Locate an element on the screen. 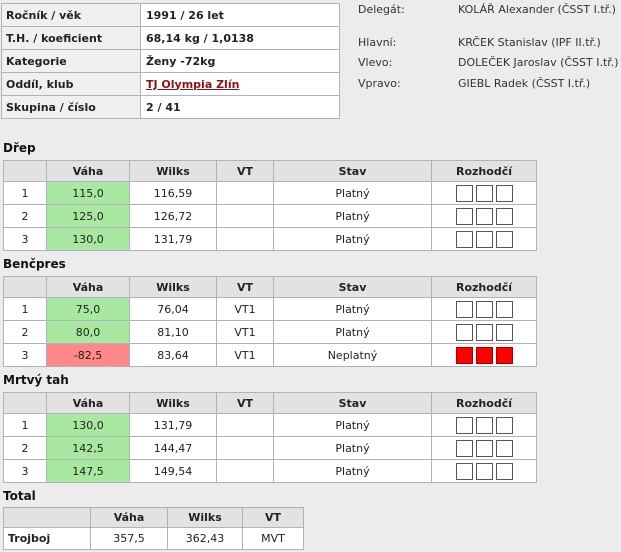 The image size is (621, 552). total-wilks: 362,43 is located at coordinates (205, 538).